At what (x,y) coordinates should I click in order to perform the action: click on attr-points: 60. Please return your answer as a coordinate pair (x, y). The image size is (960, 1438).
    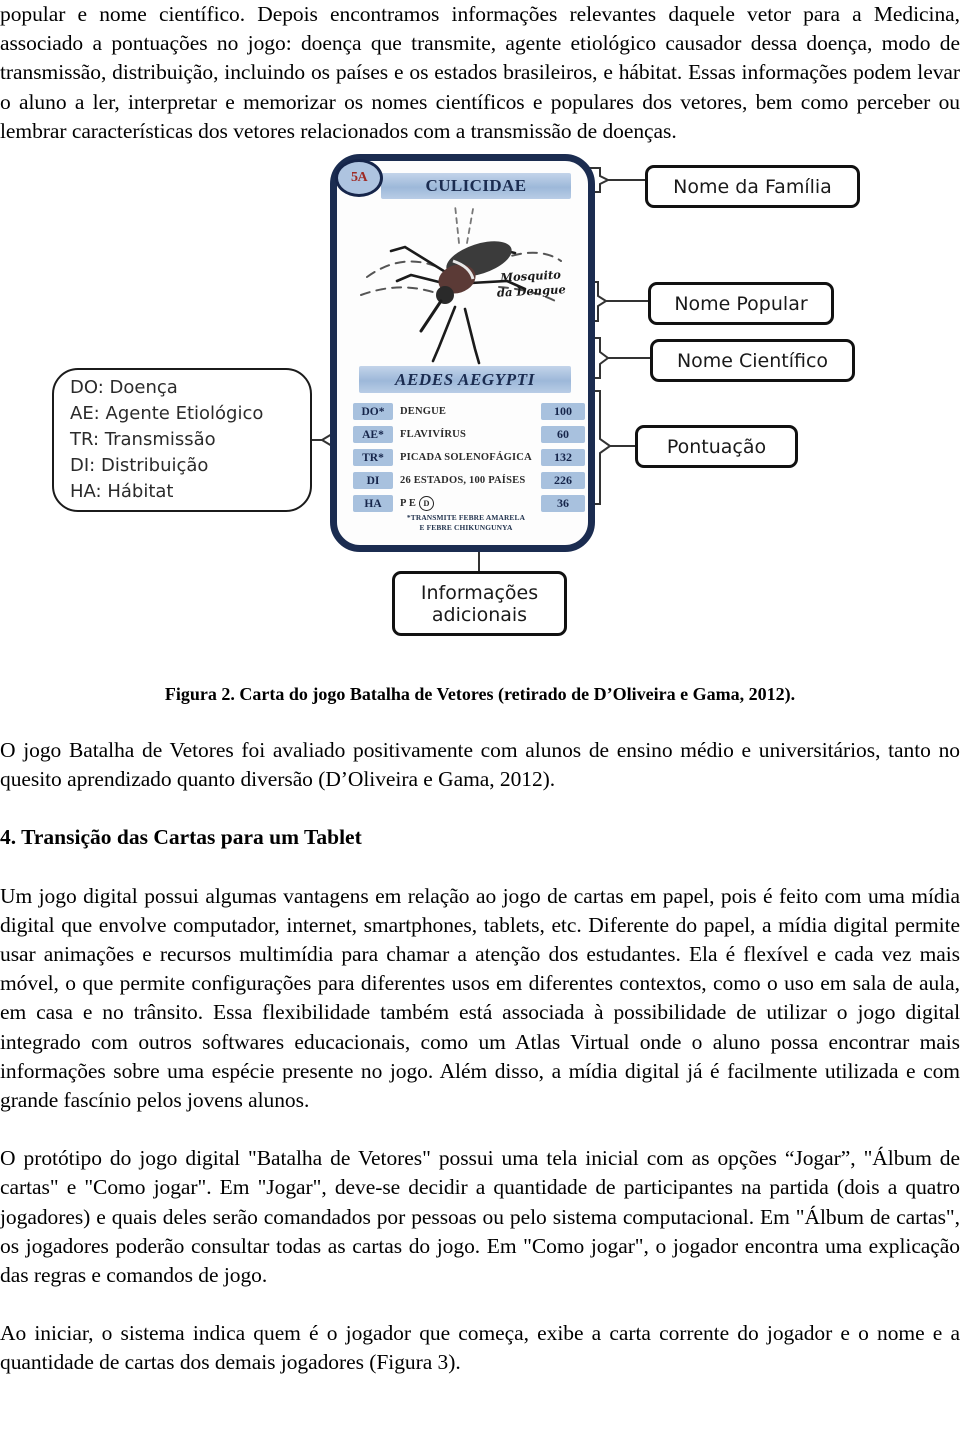
    Looking at the image, I should click on (563, 435).